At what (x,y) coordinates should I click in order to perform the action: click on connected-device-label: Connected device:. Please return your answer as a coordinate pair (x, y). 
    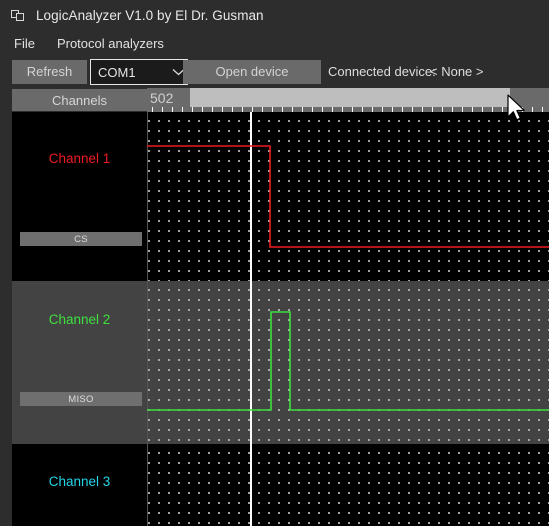
    Looking at the image, I should click on (382, 71).